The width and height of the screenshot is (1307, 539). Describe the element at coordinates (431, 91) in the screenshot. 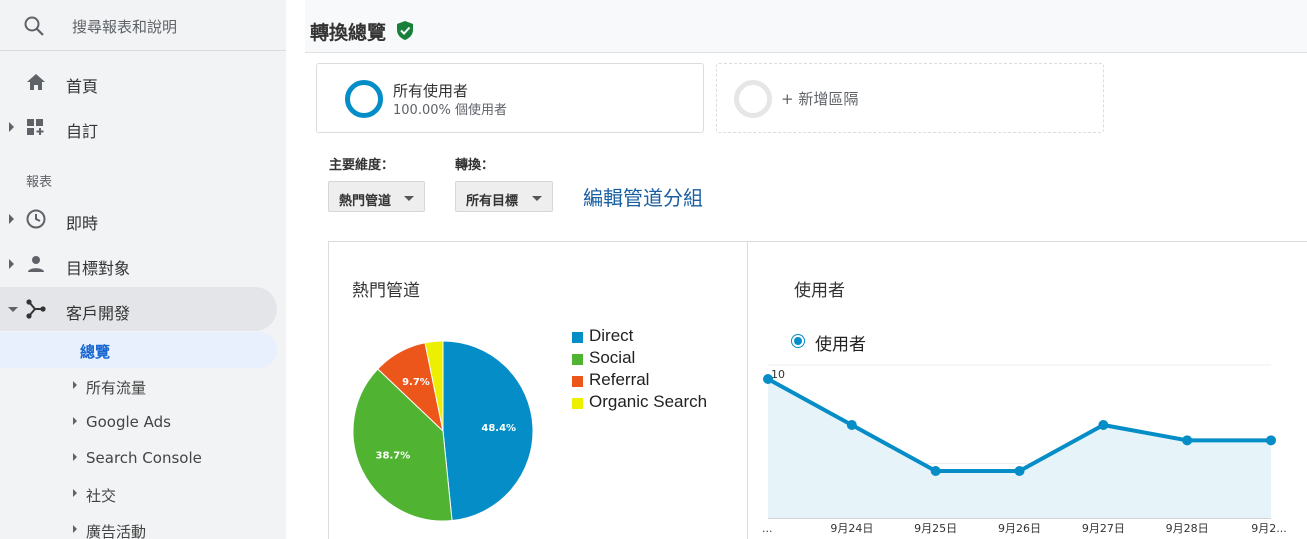

I see `segment-name: 所有使用者` at that location.